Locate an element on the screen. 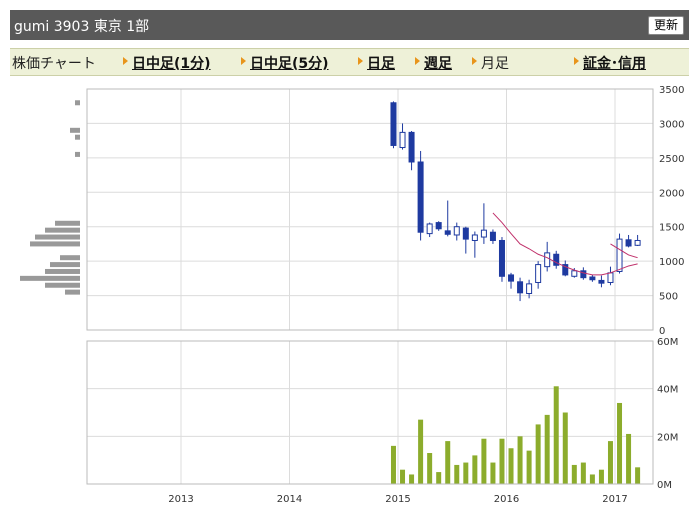  price-tick-label: 2500 is located at coordinates (671, 159).